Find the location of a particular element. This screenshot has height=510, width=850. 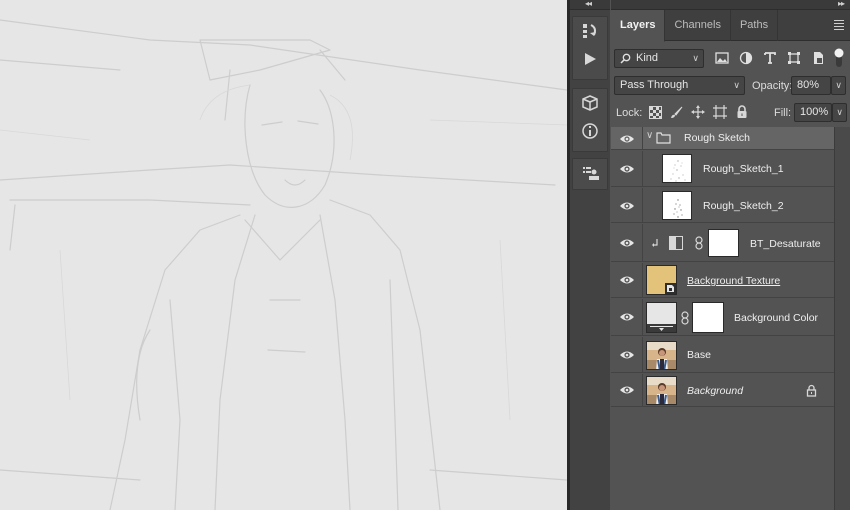

lock-artboard-icon is located at coordinates (720, 112).